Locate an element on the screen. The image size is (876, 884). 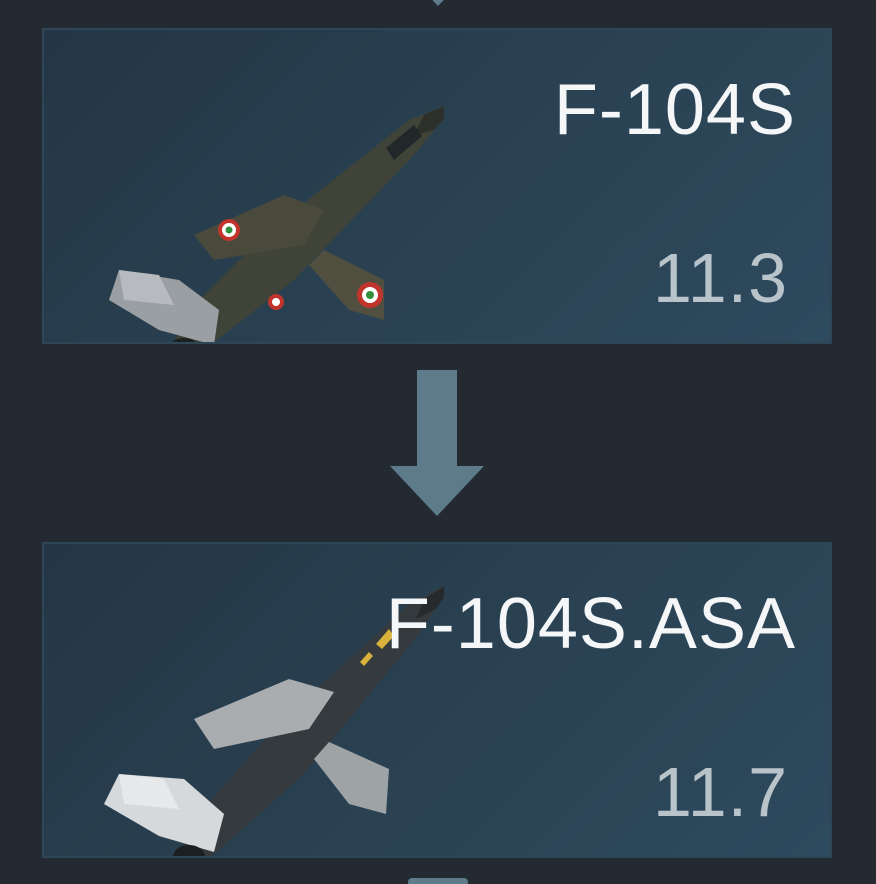
vehicle-name: F-104S.ASA is located at coordinates (590, 624).